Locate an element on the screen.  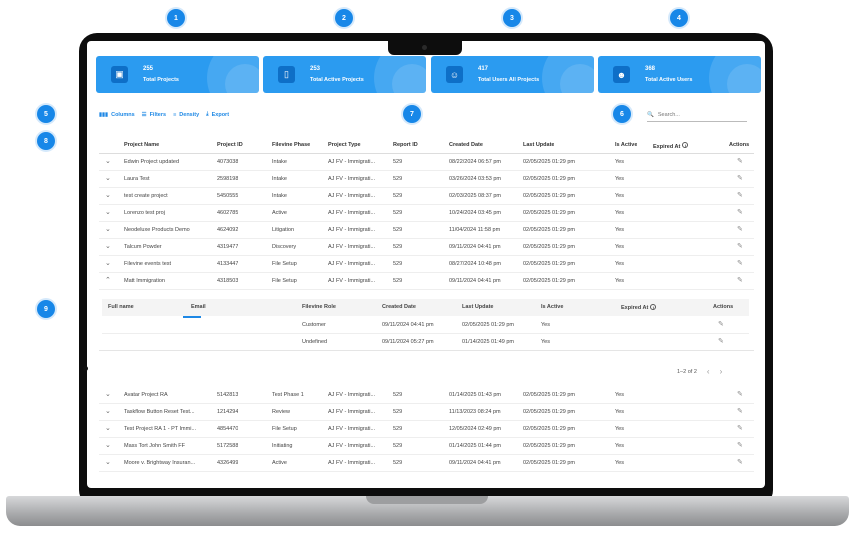
table-cell: File Setup is located at coordinates (284, 264).